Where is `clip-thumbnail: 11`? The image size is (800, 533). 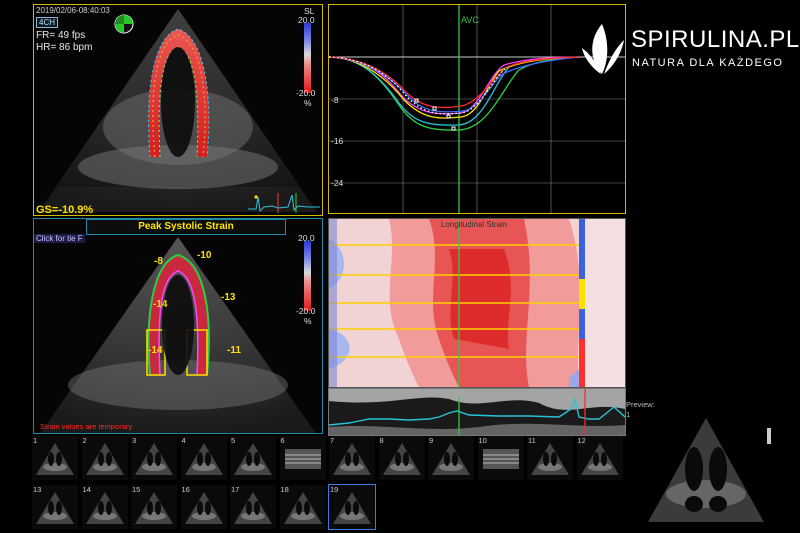 clip-thumbnail: 11 is located at coordinates (550, 458).